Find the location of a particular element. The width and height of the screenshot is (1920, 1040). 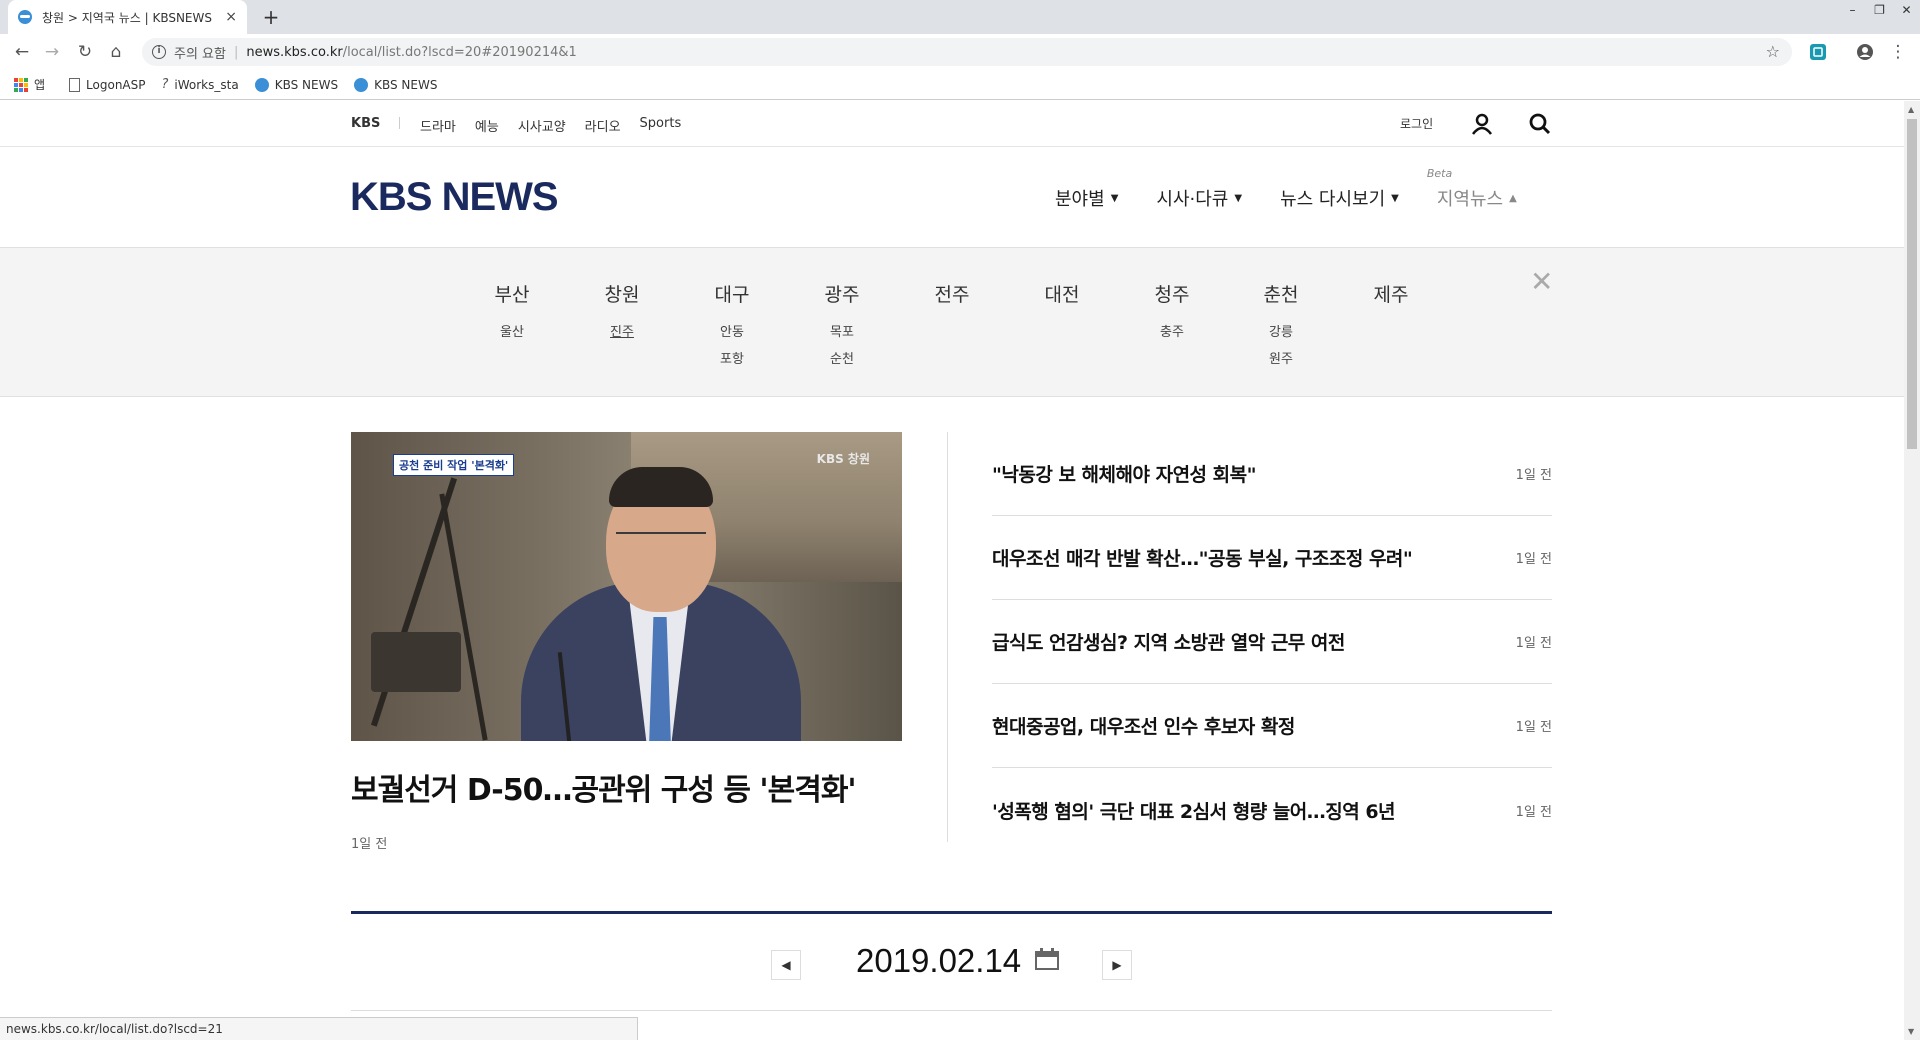

lead-article-title: 보궐선거 D-50…공관위 구성 등 '본격화' is located at coordinates (626, 787).